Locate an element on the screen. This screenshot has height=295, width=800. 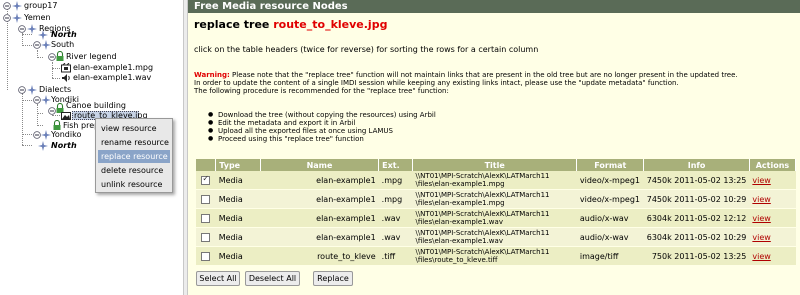
menu-item-delete-resource: delete resource is located at coordinates (134, 170).